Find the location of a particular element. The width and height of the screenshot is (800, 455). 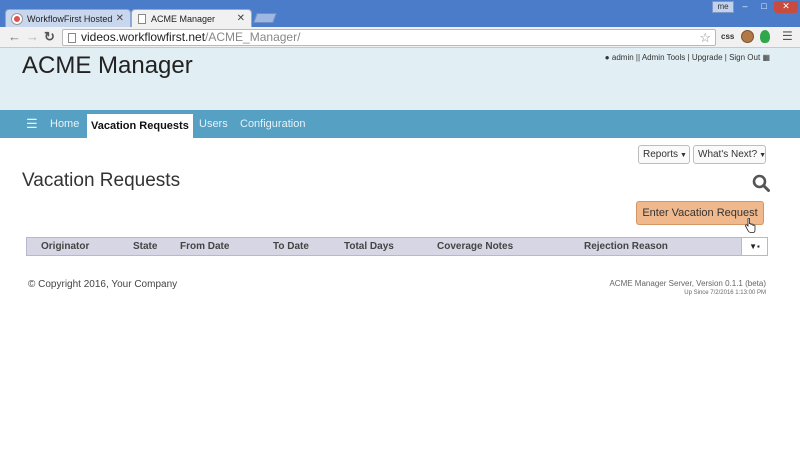

browser-tab-workflowfirst: WorkflowFirst Hosted De ✕ is located at coordinates (68, 18).